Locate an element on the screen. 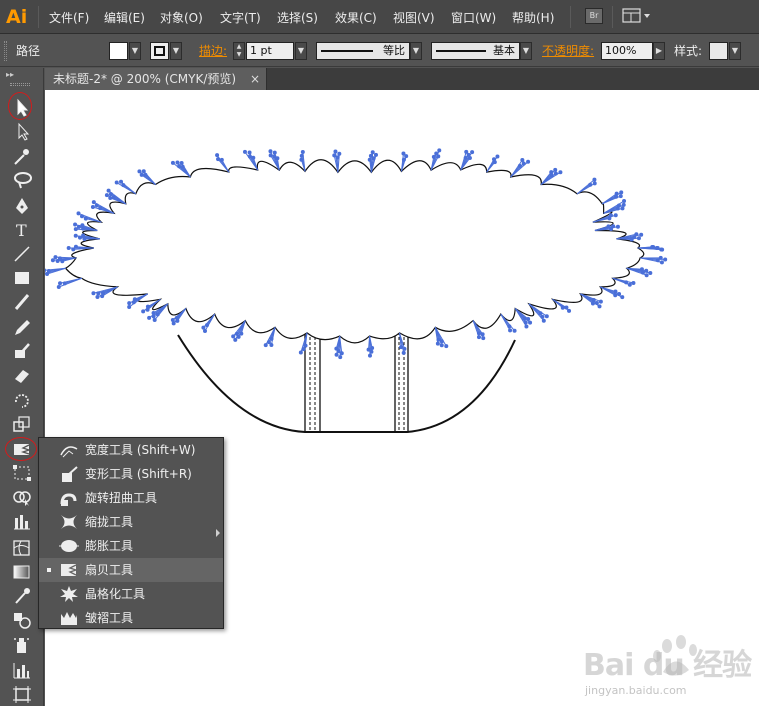  menu-effect: 效果(C) is located at coordinates (356, 18).